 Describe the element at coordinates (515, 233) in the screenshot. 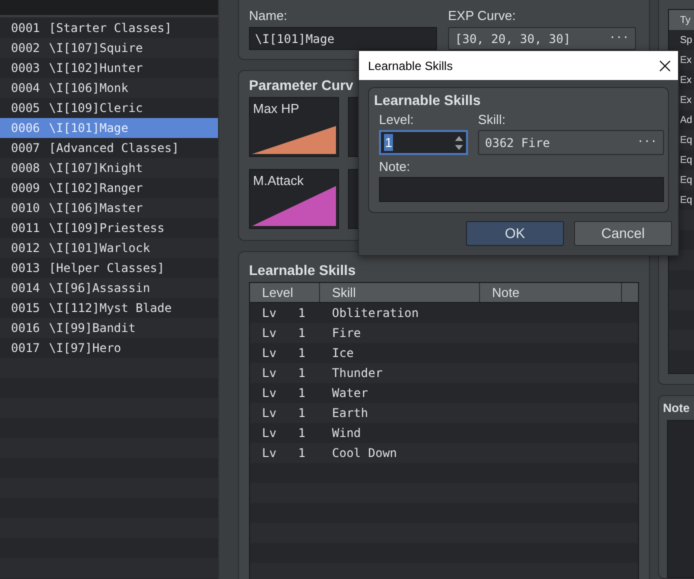

I see `ok-button: OK` at that location.